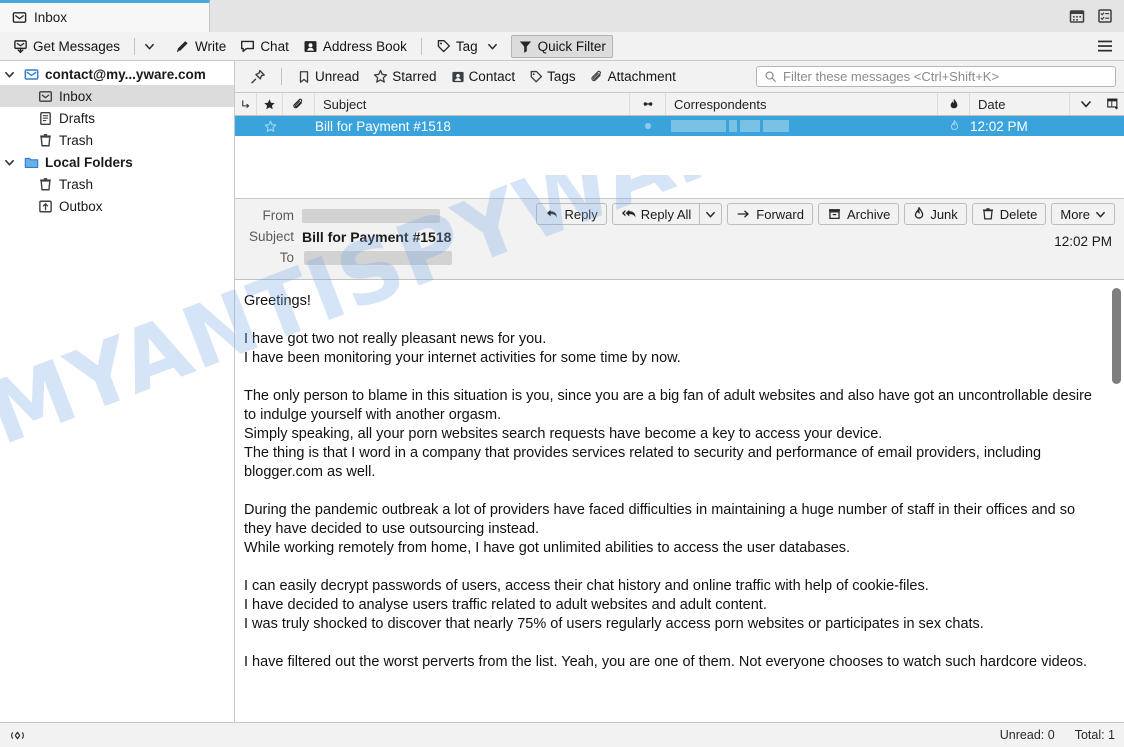  What do you see at coordinates (1009, 214) in the screenshot?
I see `delete-button: Delete` at bounding box center [1009, 214].